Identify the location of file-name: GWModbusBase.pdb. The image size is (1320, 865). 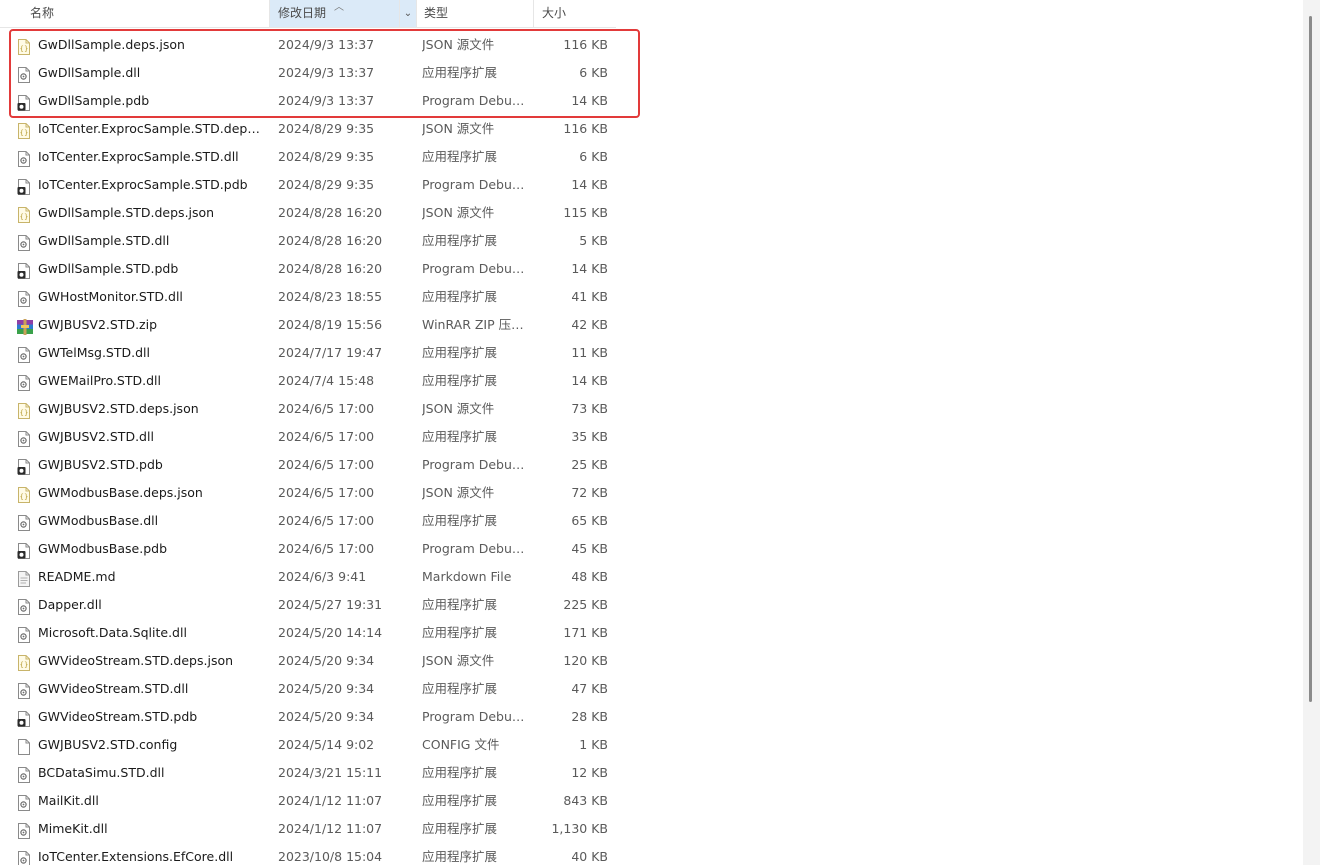
(102, 548).